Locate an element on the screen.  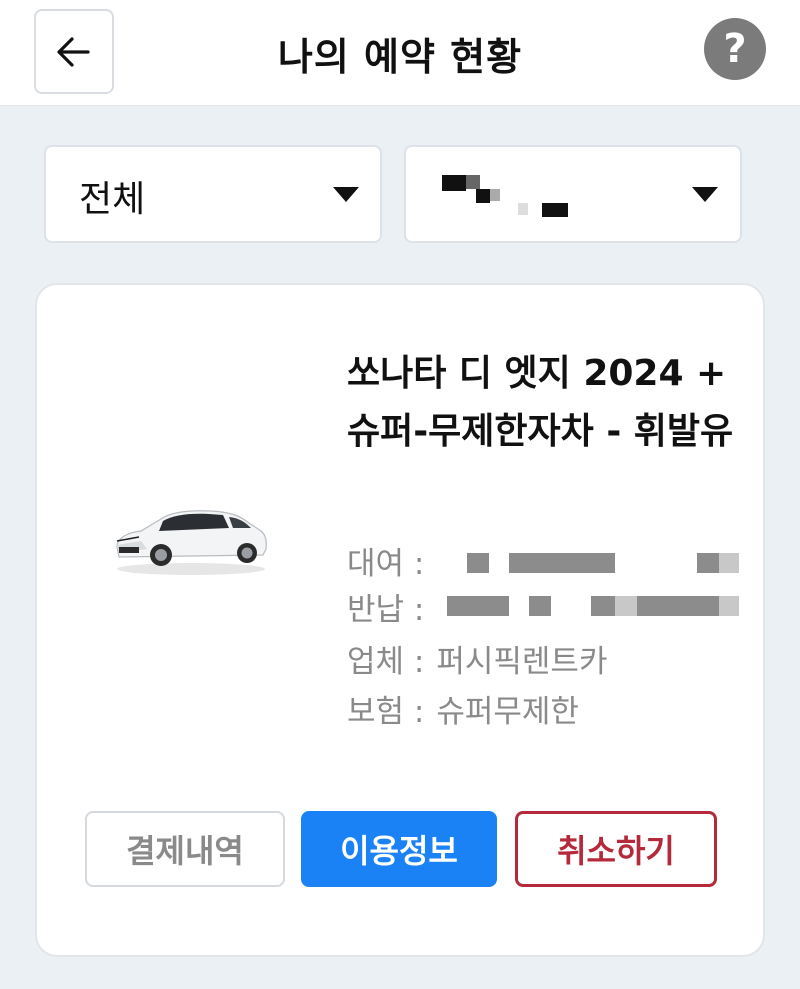
return-label: 반납 : is located at coordinates (386, 609).